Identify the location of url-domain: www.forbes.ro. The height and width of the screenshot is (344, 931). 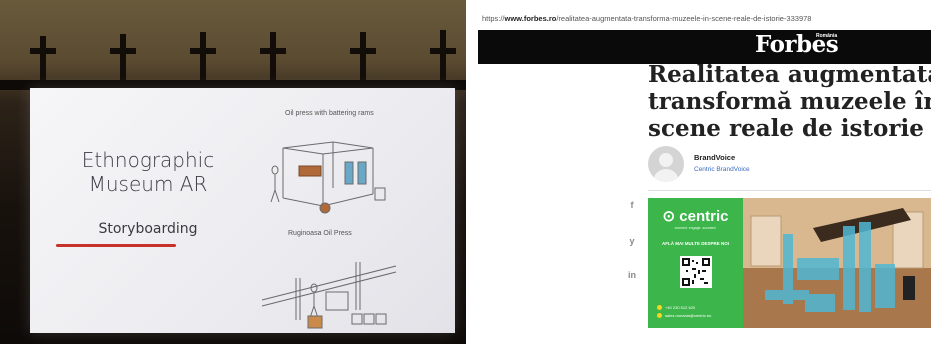
(530, 18).